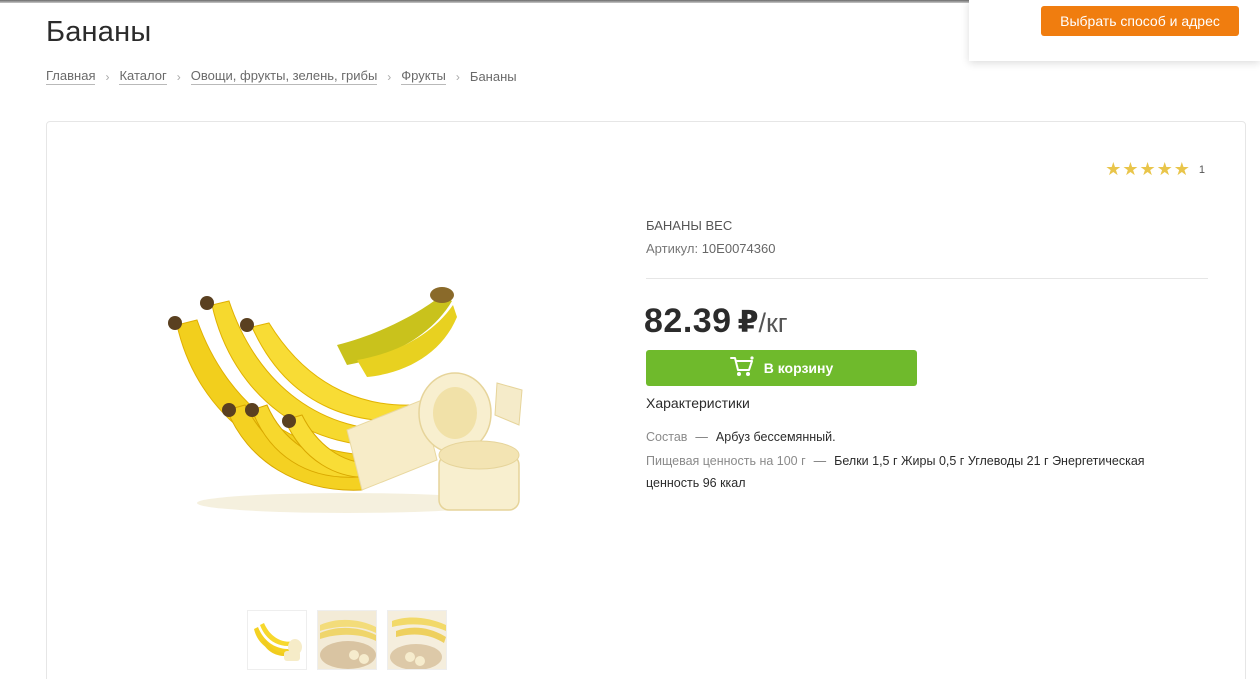  I want to click on spec-composition: Состав — Арбуз бессемянный., so click(741, 437).